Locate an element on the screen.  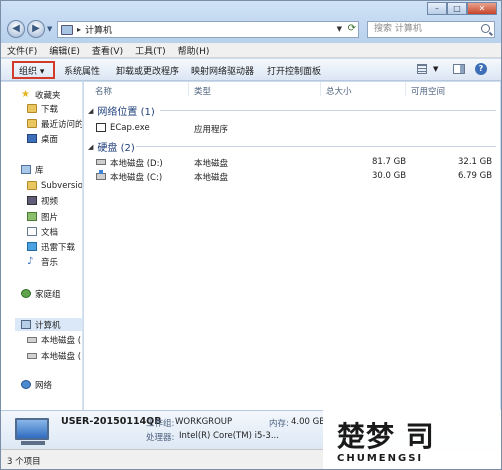
nav-drive-d: 本地磁盘 ( is located at coordinates (54, 339).